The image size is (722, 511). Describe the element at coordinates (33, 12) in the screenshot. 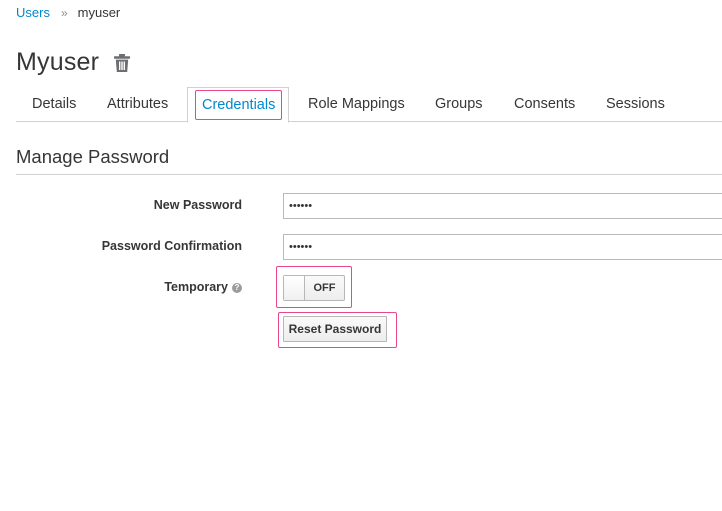

I see `breadcrumb-users-link: Users` at that location.